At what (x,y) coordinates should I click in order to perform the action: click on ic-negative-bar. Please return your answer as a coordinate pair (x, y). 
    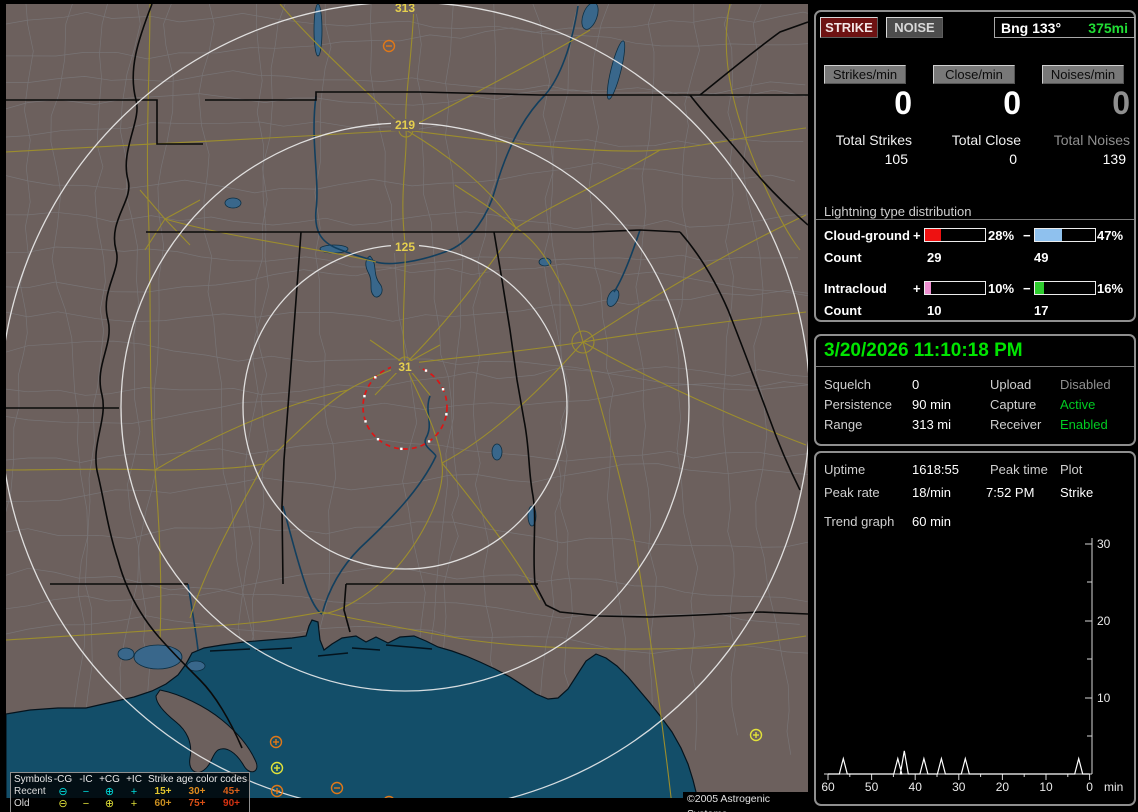
    Looking at the image, I should click on (1065, 288).